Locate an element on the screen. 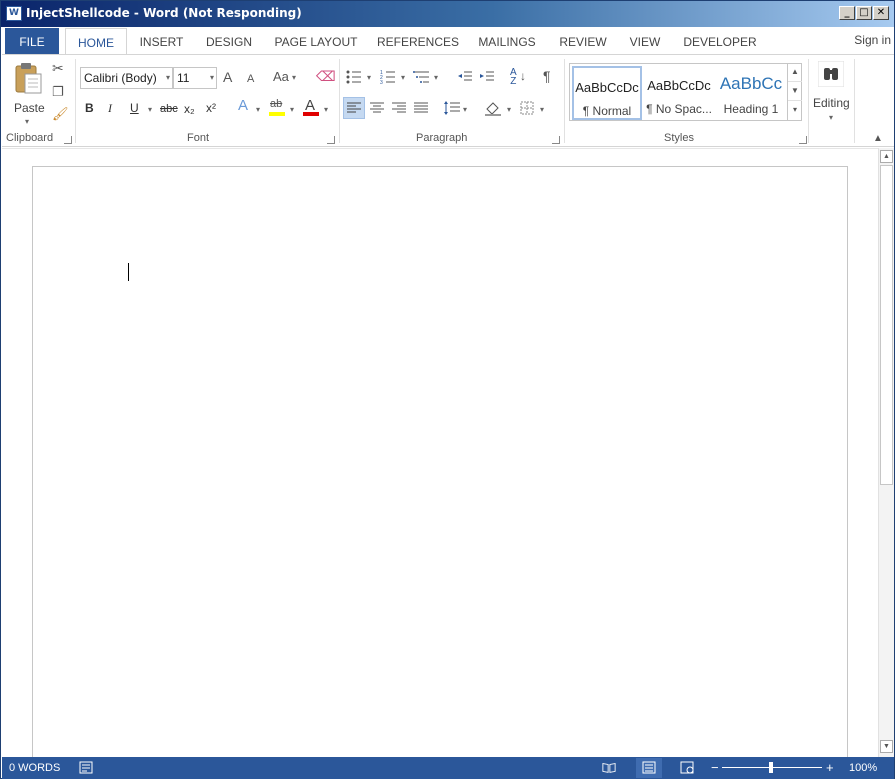 This screenshot has width=895, height=779. maximize-button: □ is located at coordinates (864, 13).